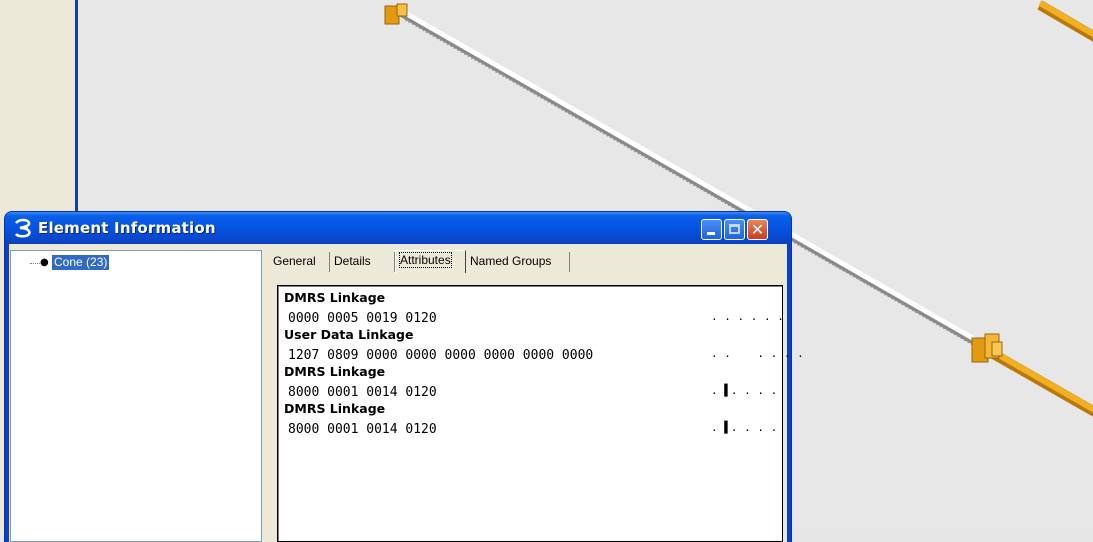 This screenshot has height=542, width=1093. What do you see at coordinates (534, 316) in the screenshot?
I see `linkage-row: 0000 0005 0019 0120 . . . . . .` at bounding box center [534, 316].